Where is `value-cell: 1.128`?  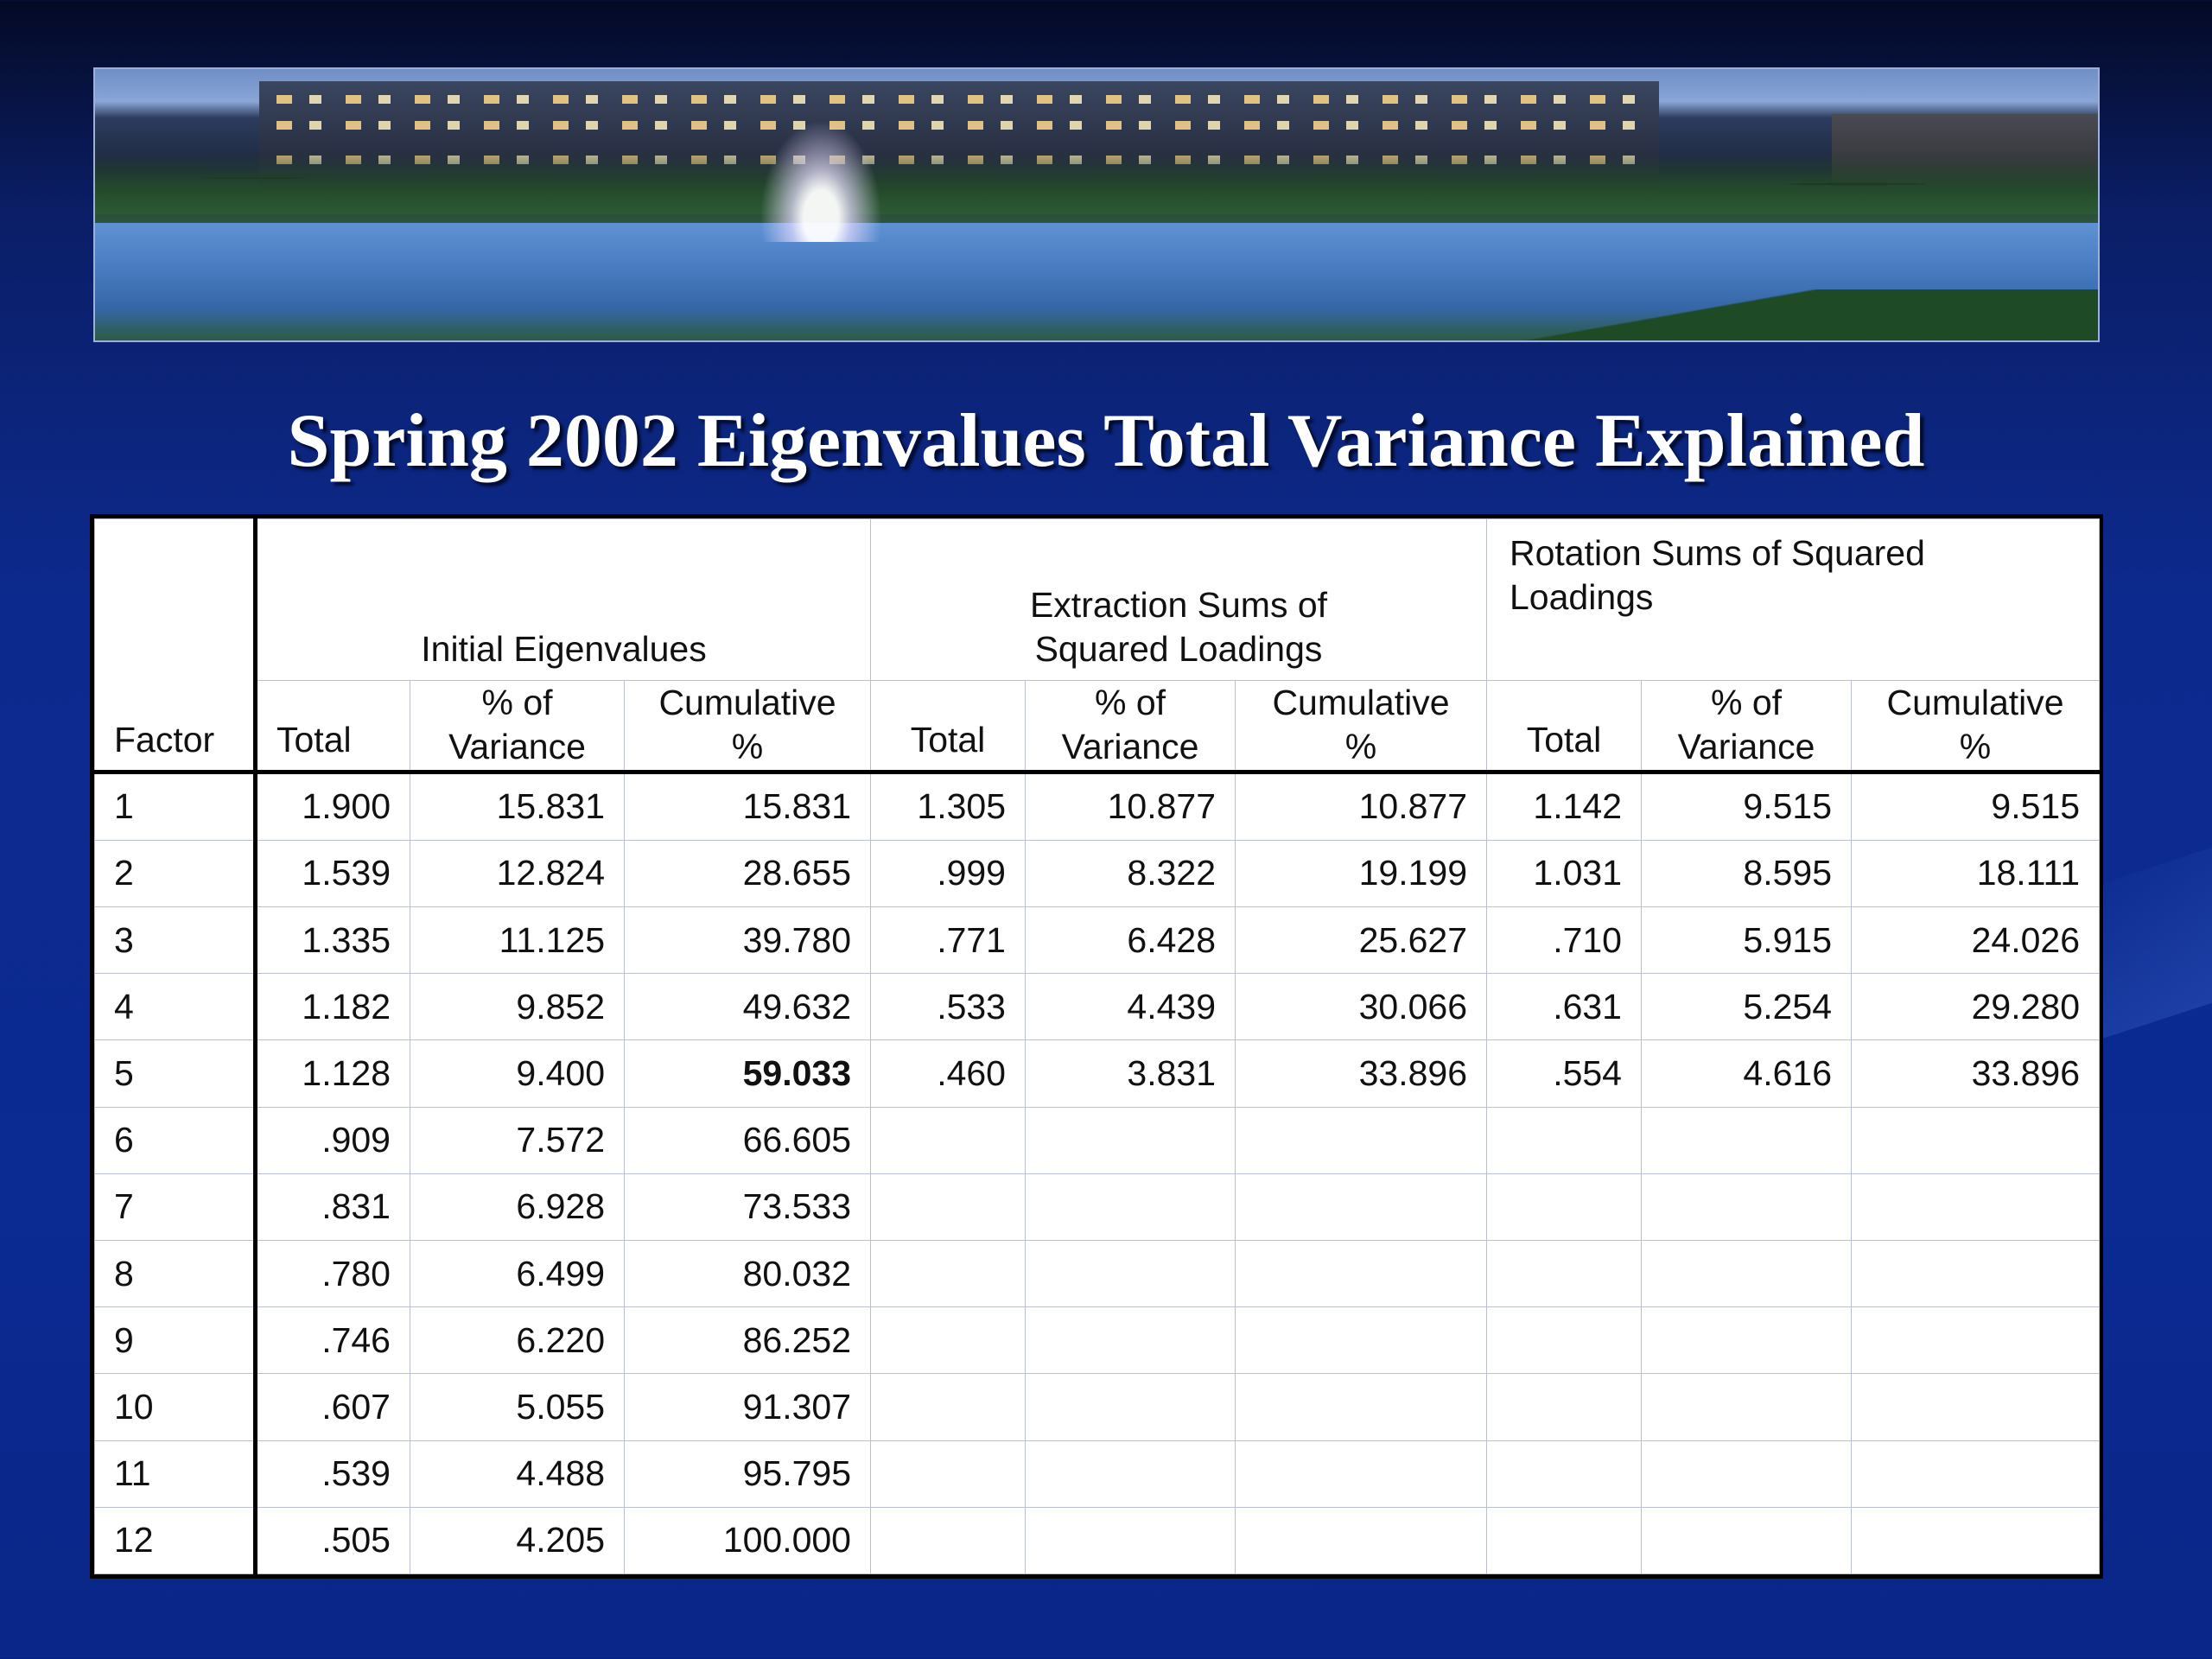
value-cell: 1.128 is located at coordinates (332, 1073).